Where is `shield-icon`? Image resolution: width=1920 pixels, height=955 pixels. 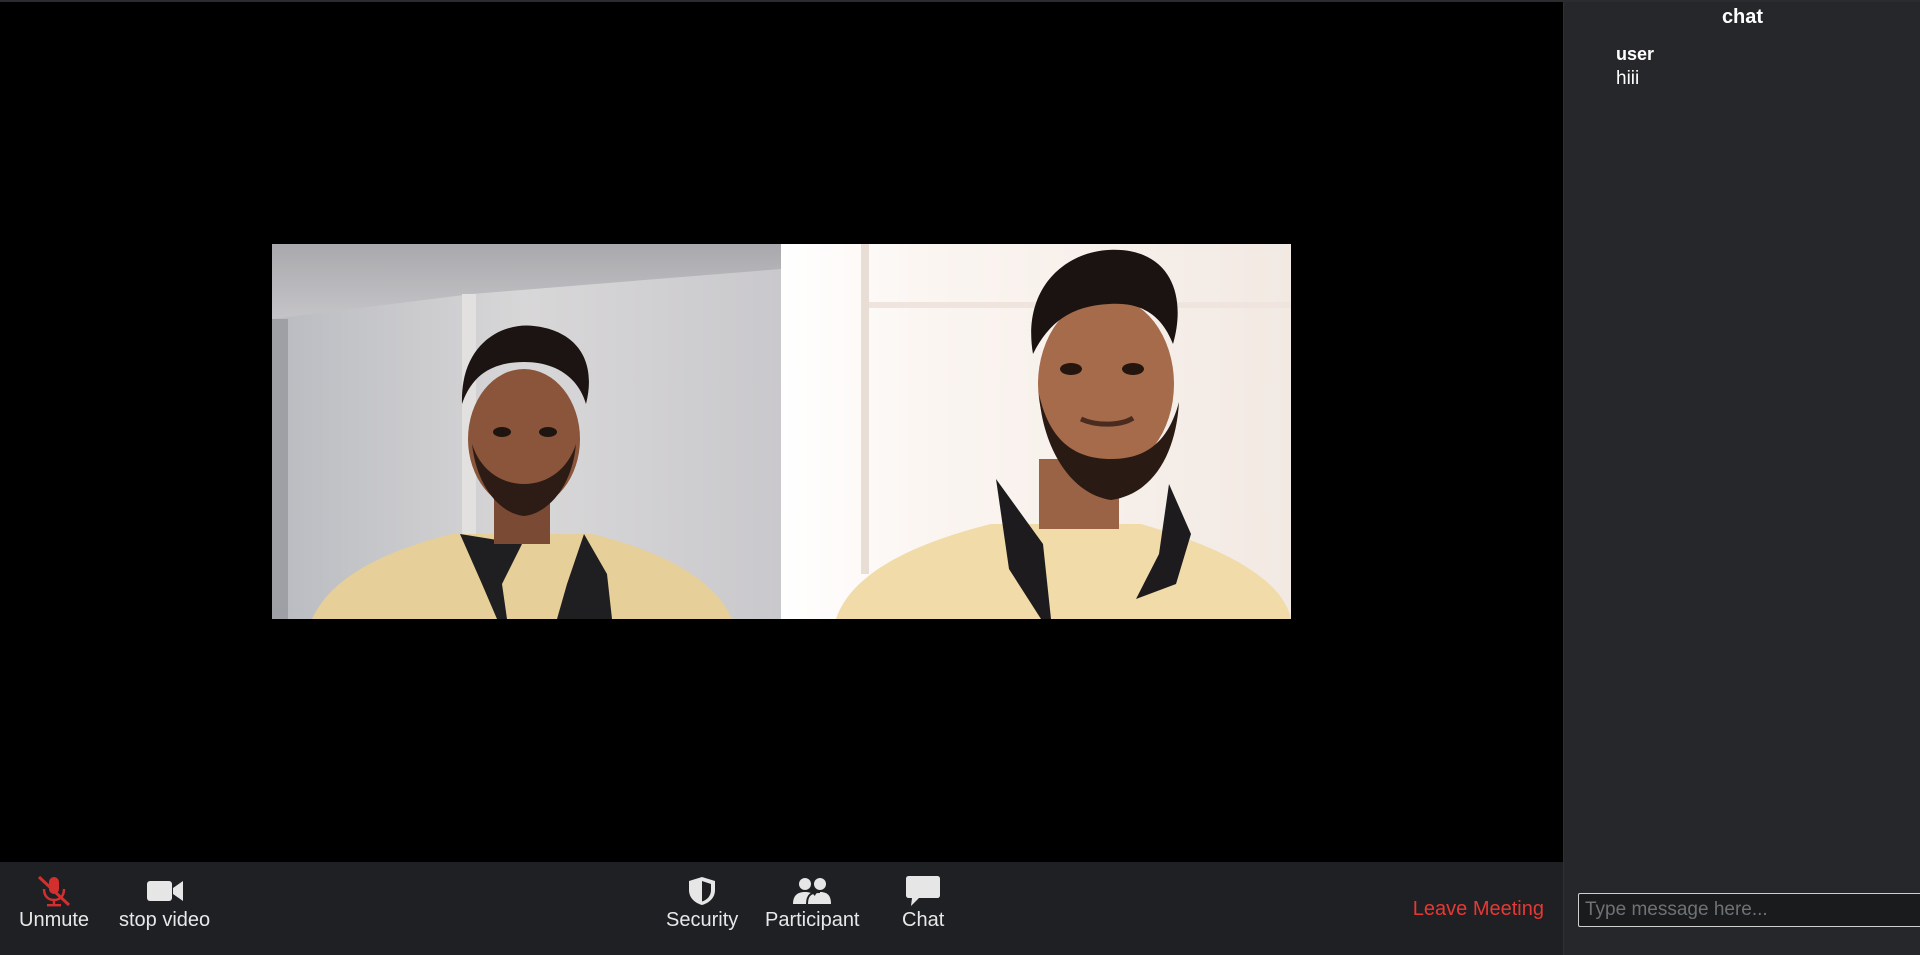
shield-icon is located at coordinates (702, 891).